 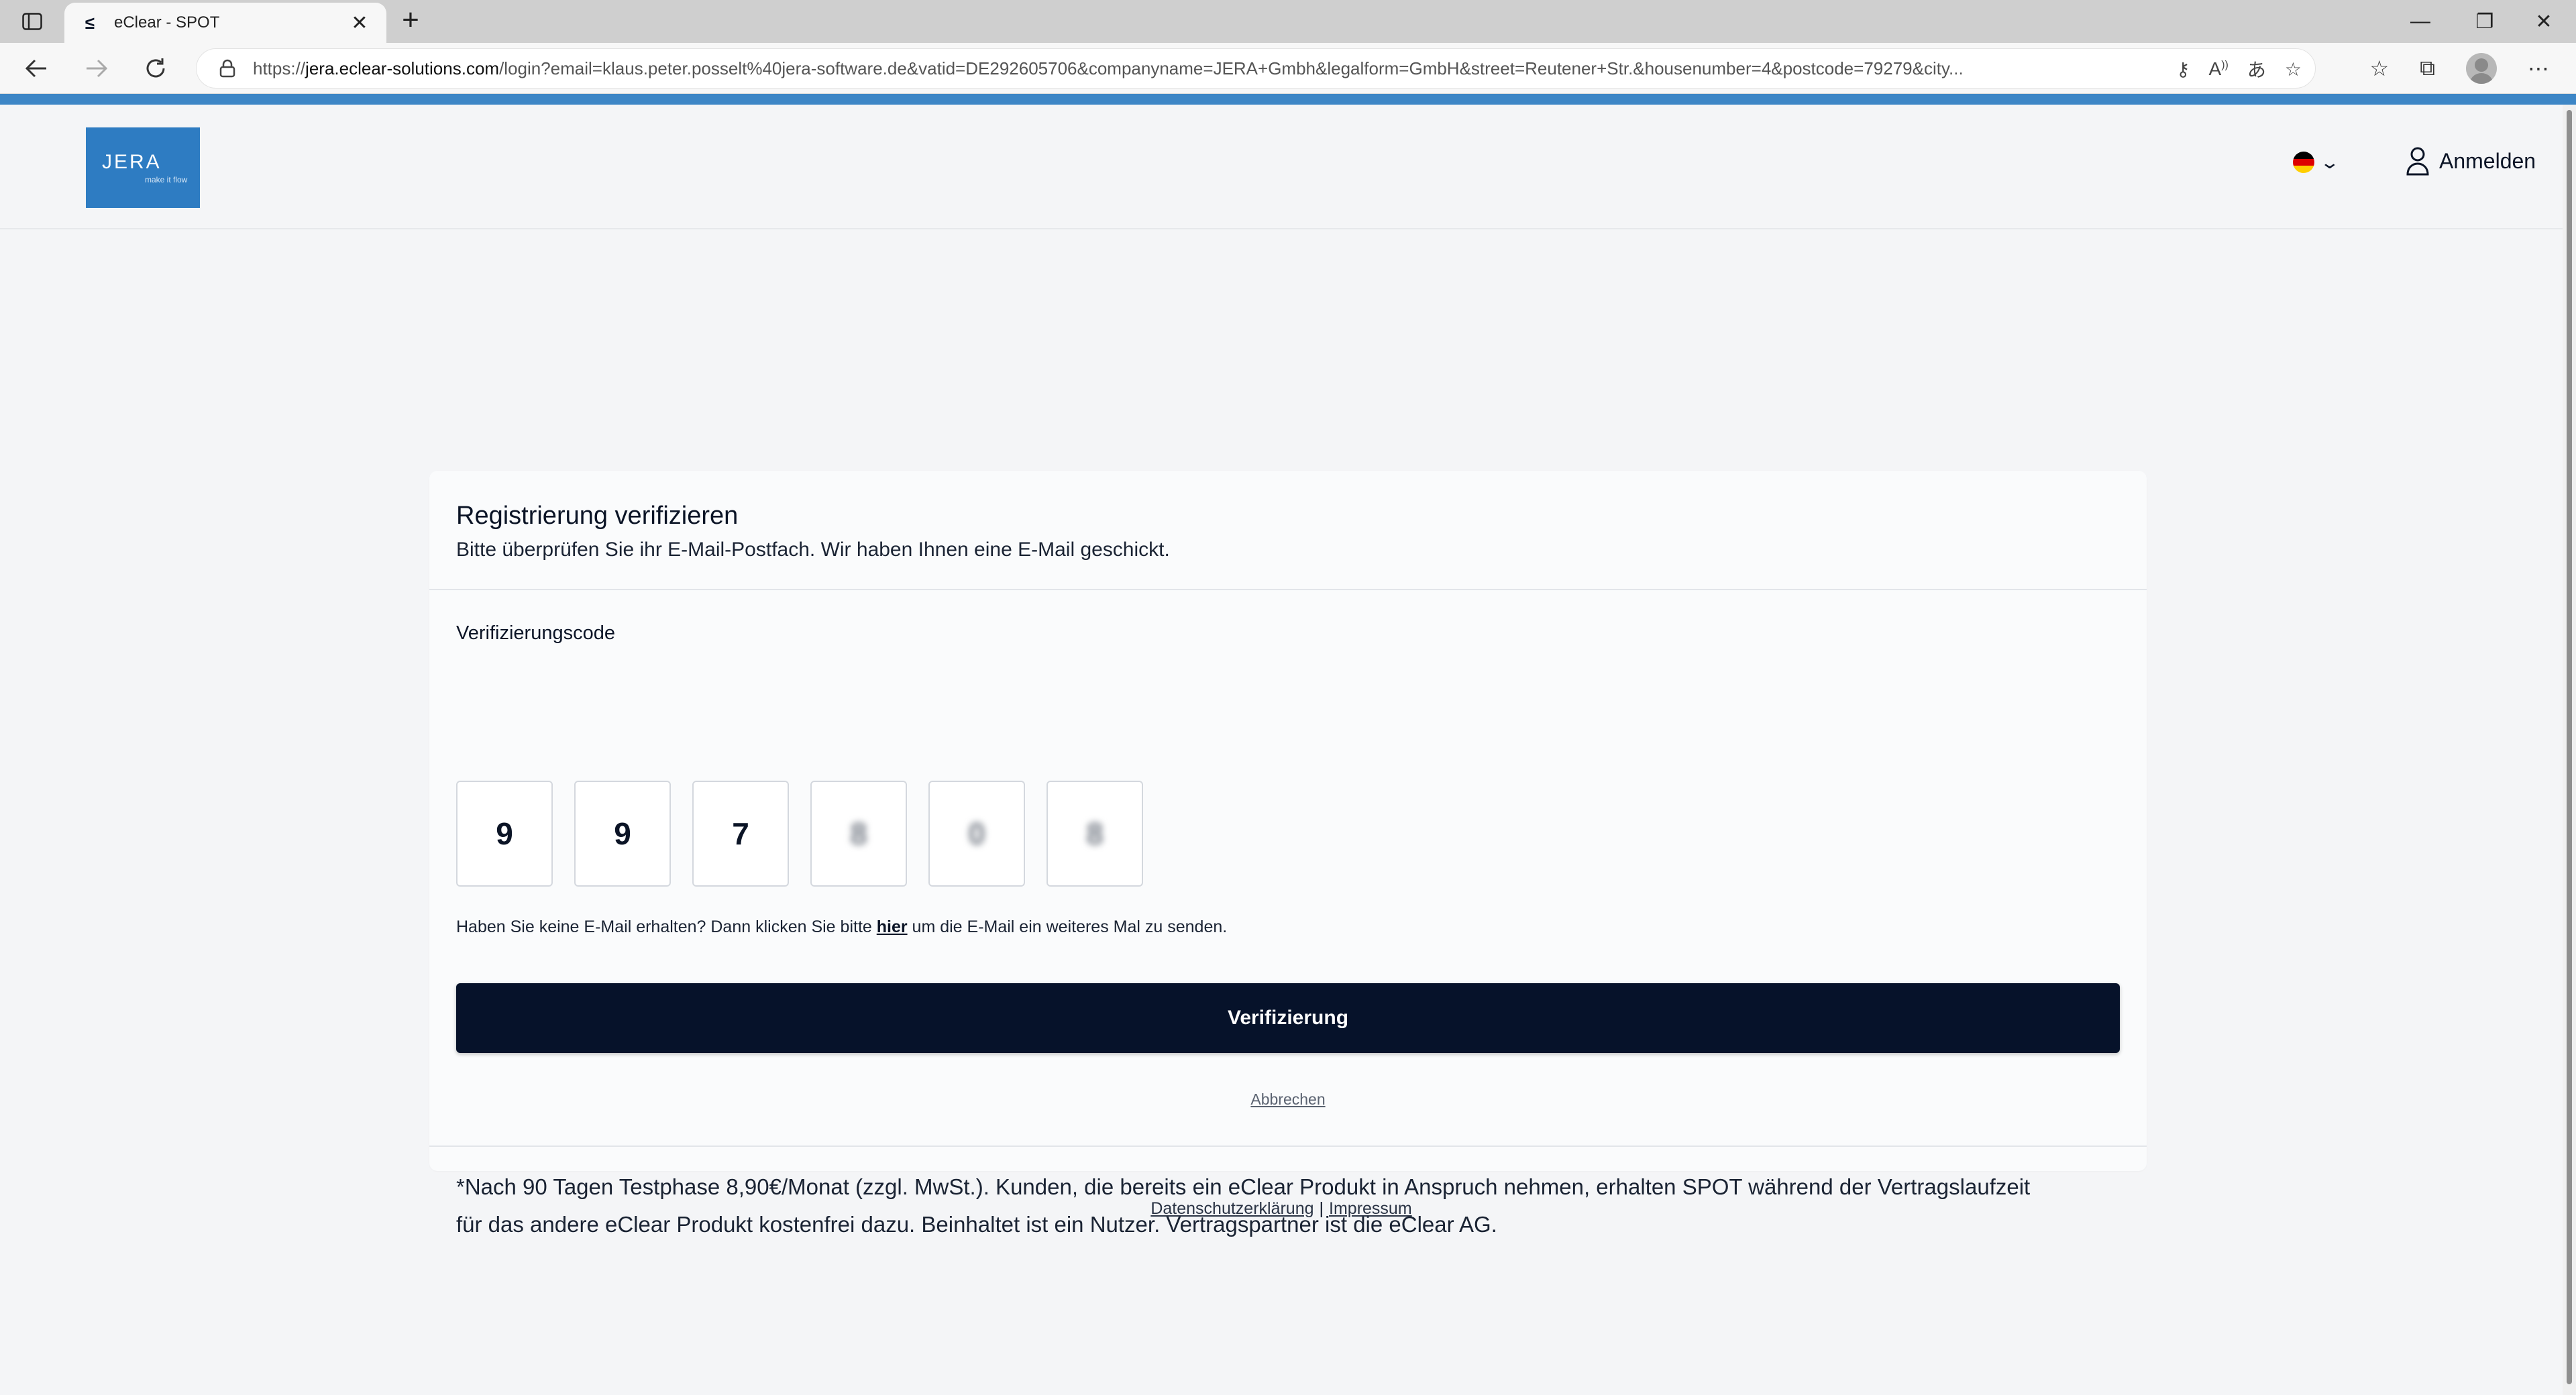 I want to click on translate-icon: あ, so click(x=2256, y=69).